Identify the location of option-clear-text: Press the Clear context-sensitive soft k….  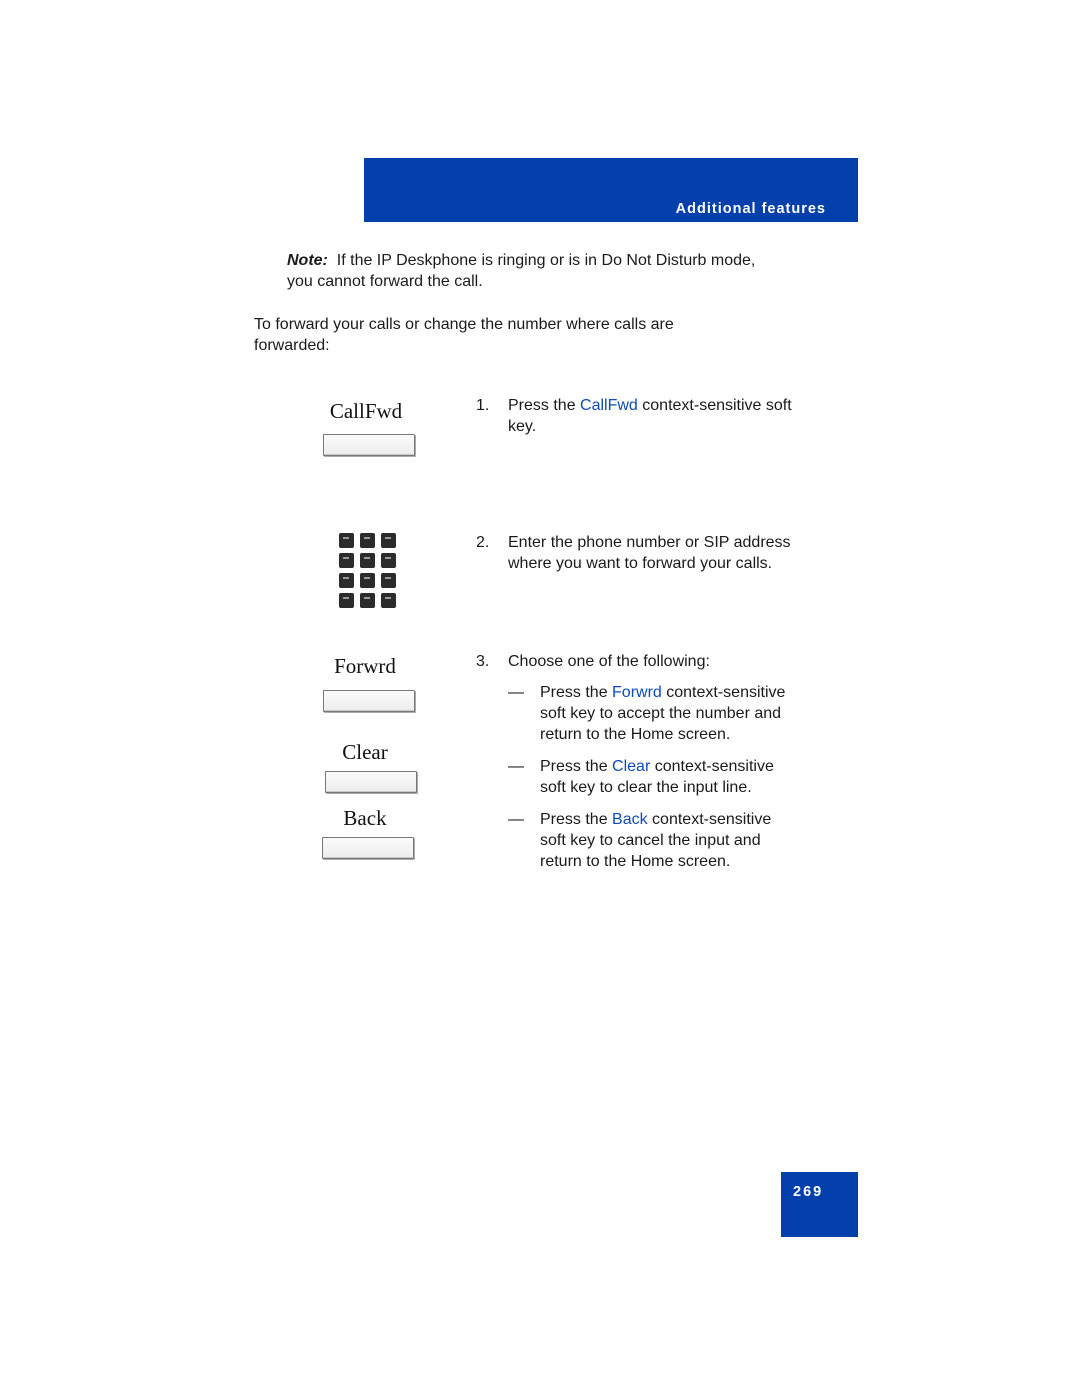
(657, 777).